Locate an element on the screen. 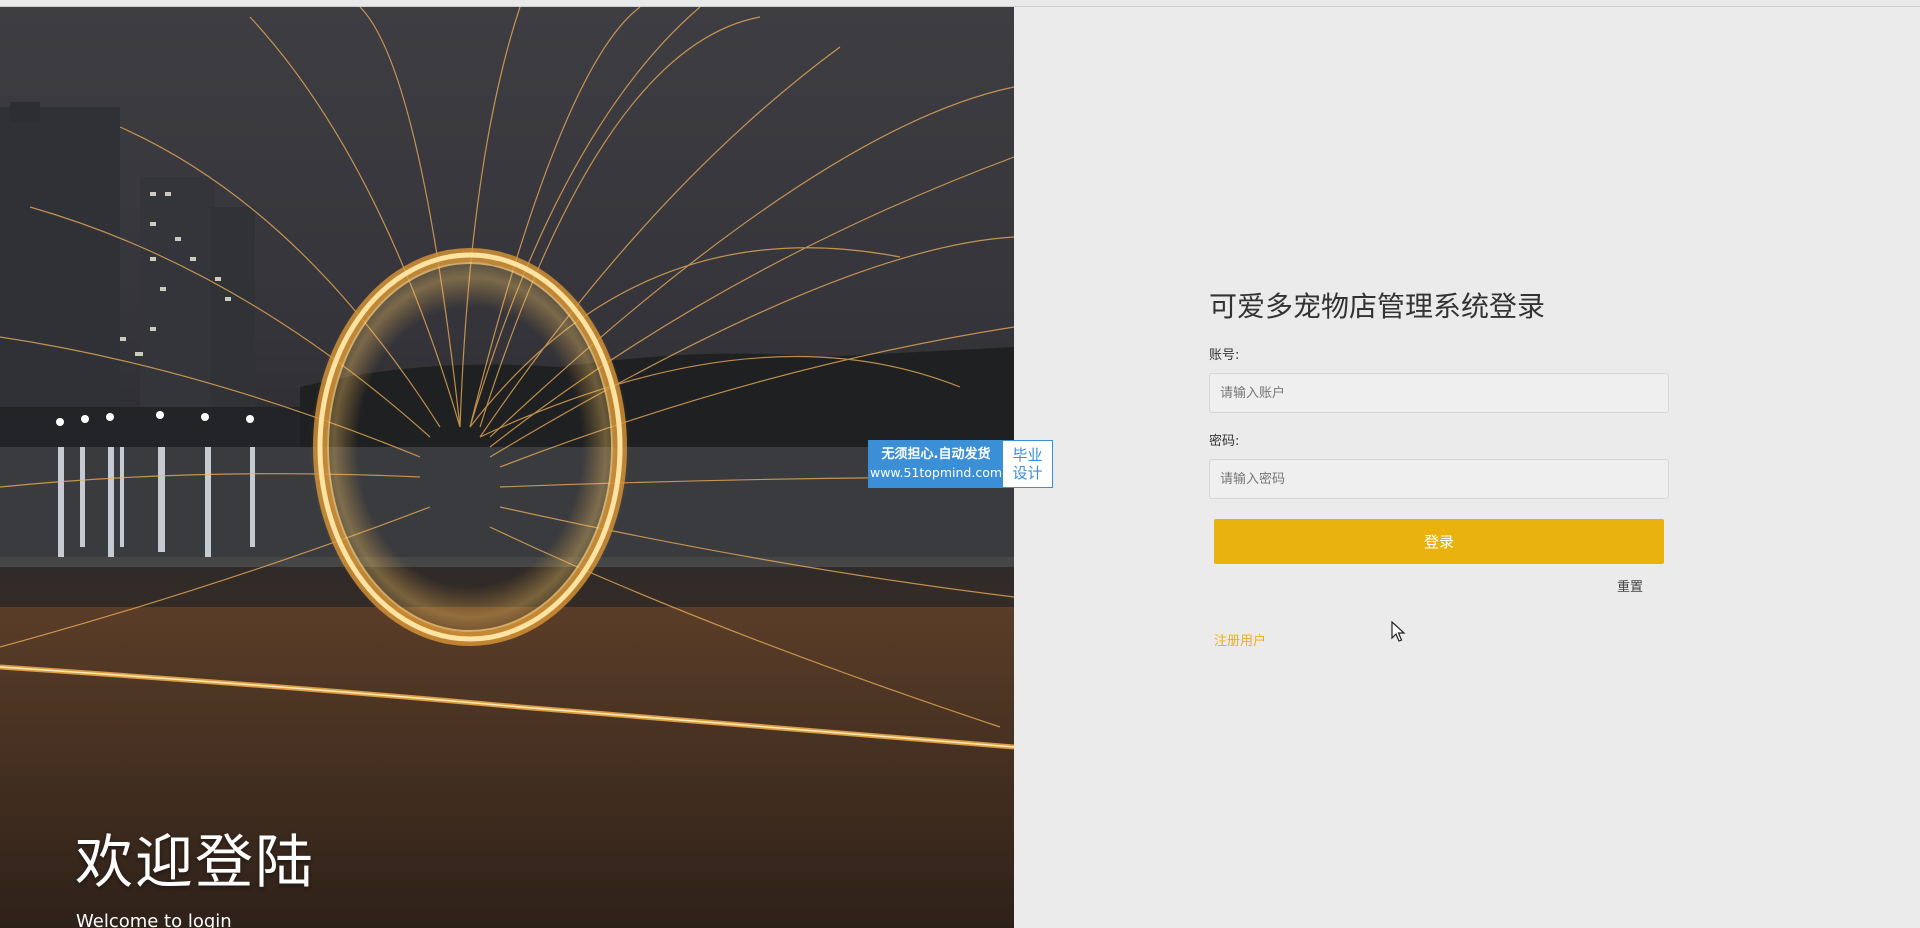  hero-subtitle: Welcome to login is located at coordinates (154, 919).